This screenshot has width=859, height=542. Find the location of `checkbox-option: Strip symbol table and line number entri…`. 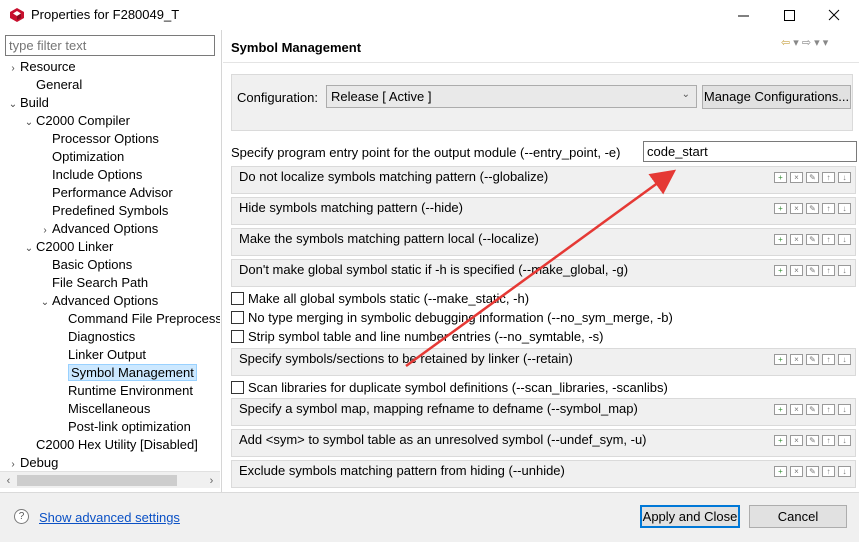

checkbox-option: Strip symbol table and line number entri… is located at coordinates (417, 337).